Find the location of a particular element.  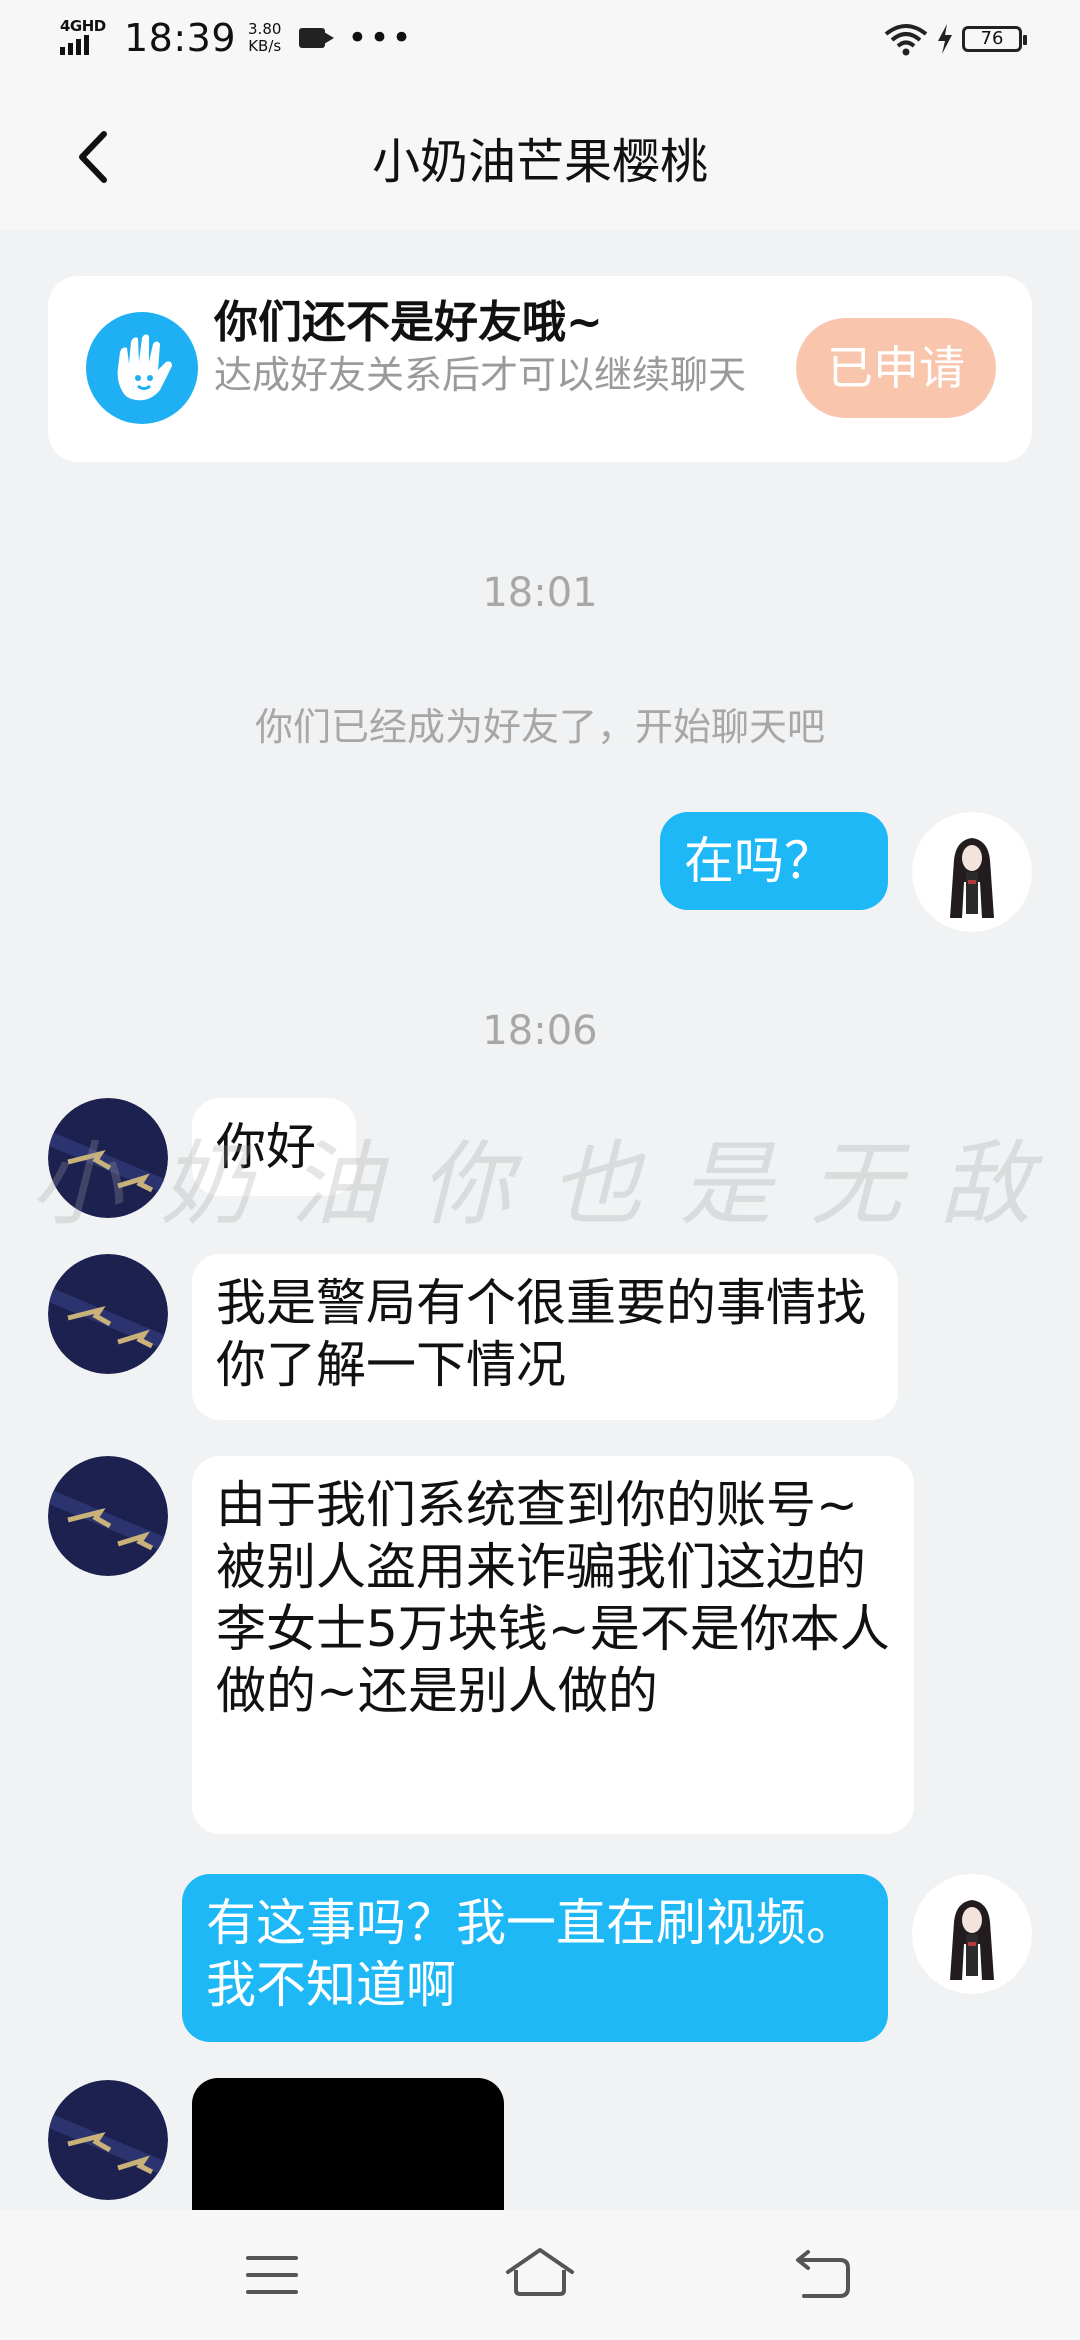

navigation-bar is located at coordinates (540, 2275).